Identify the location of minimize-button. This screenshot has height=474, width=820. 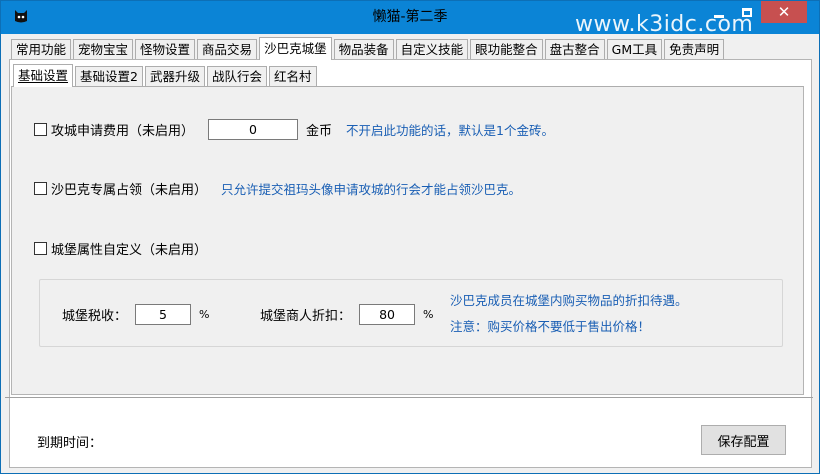
(719, 12).